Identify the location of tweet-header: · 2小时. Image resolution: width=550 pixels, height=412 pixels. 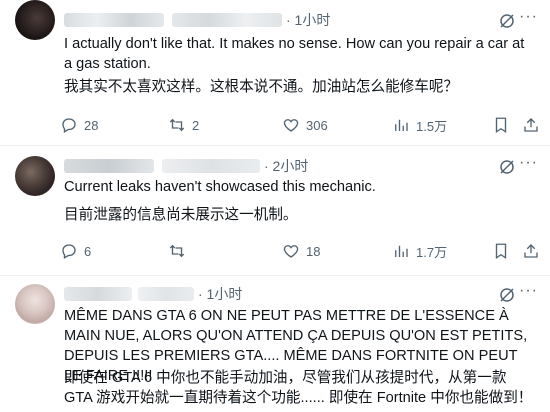
(186, 166).